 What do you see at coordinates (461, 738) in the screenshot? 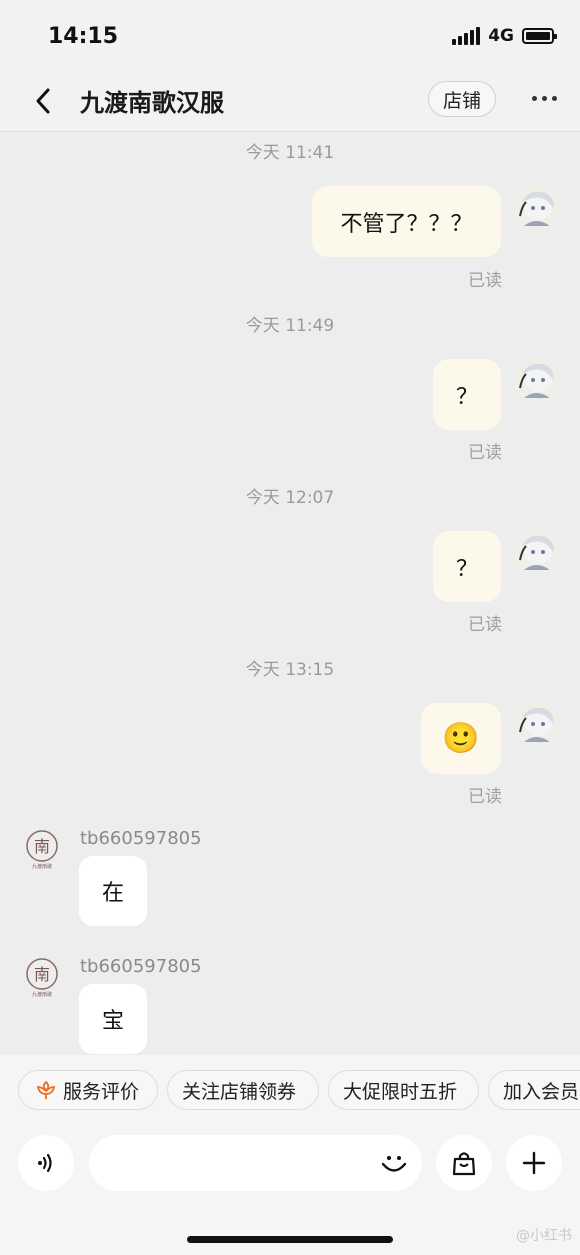
I see `outgoing-emoji-message: 🙂` at bounding box center [461, 738].